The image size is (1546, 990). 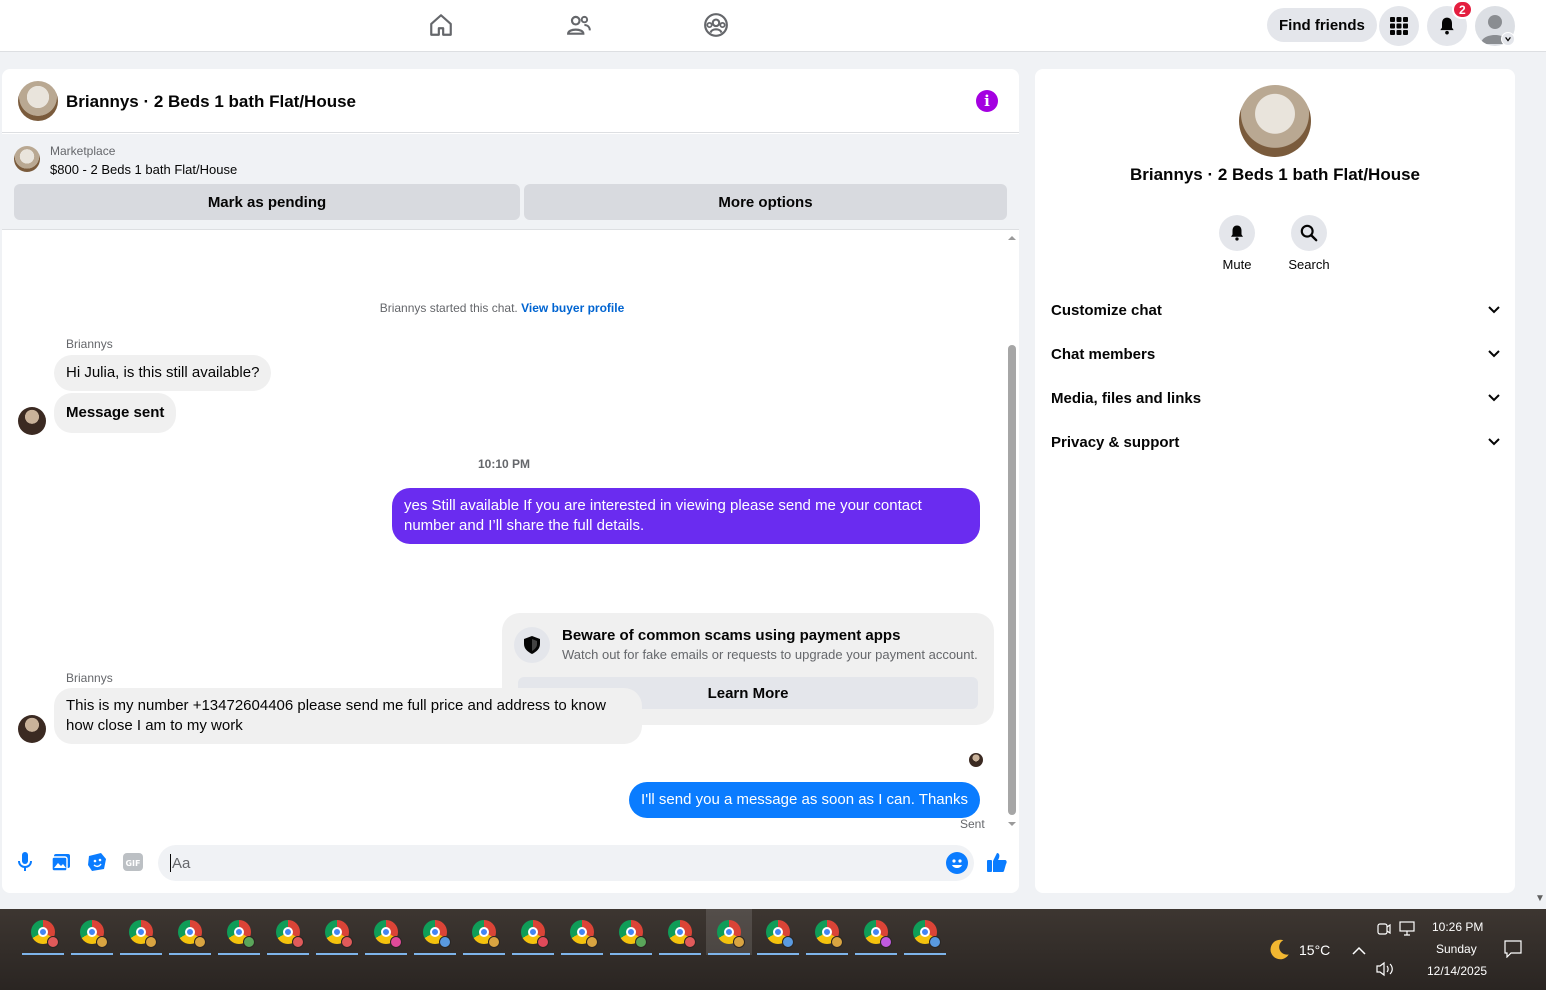 What do you see at coordinates (1399, 26) in the screenshot?
I see `menu-grid-icon` at bounding box center [1399, 26].